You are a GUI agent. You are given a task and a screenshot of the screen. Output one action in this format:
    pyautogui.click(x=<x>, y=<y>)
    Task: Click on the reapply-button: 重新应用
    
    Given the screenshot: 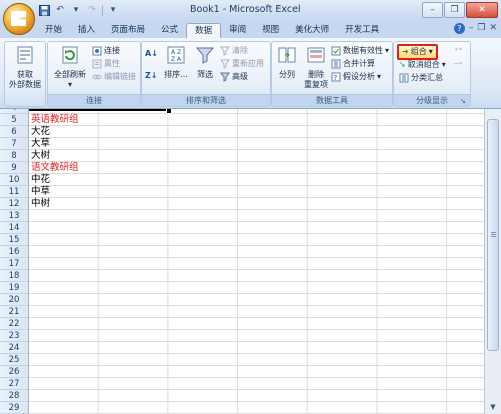 What is the action you would take?
    pyautogui.click(x=242, y=64)
    